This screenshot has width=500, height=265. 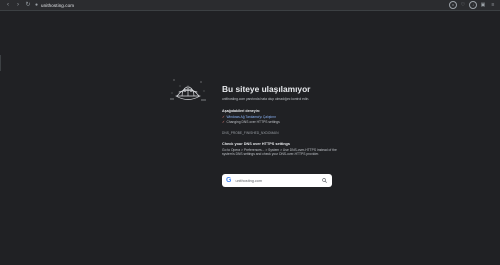 I want to click on download-icon: ↓, so click(x=473, y=5).